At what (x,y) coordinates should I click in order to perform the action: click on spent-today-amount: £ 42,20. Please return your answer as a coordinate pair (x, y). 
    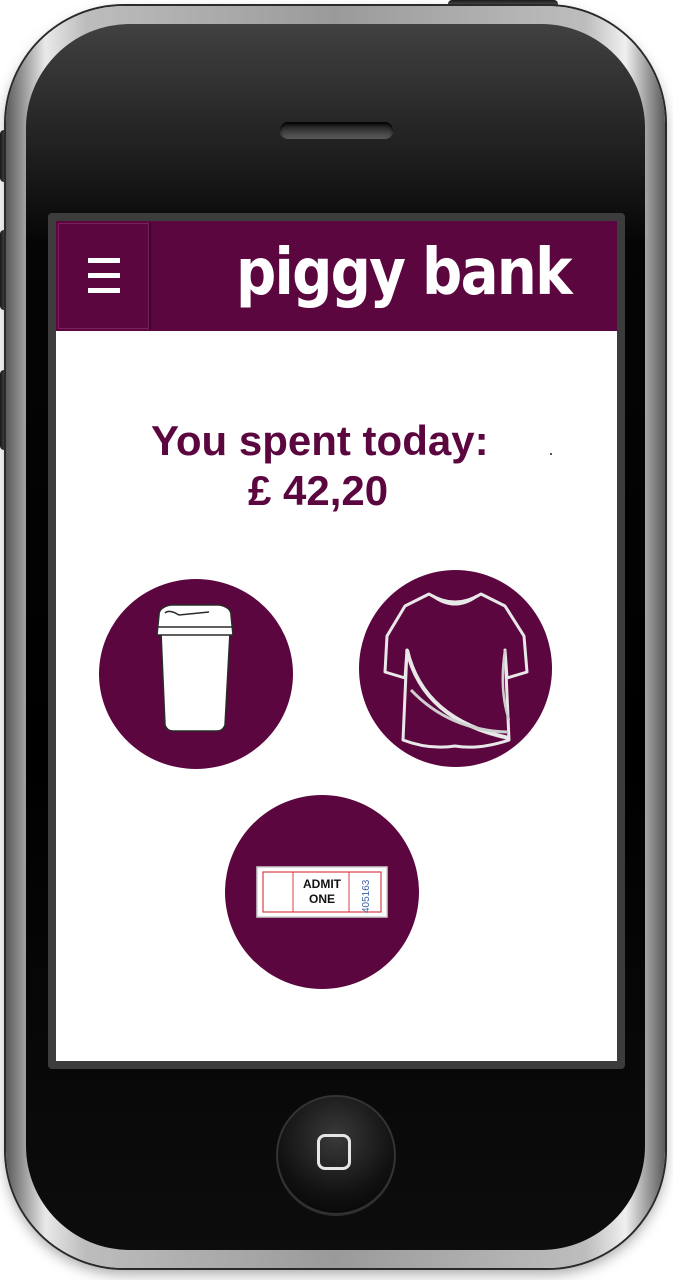
    Looking at the image, I should click on (318, 490).